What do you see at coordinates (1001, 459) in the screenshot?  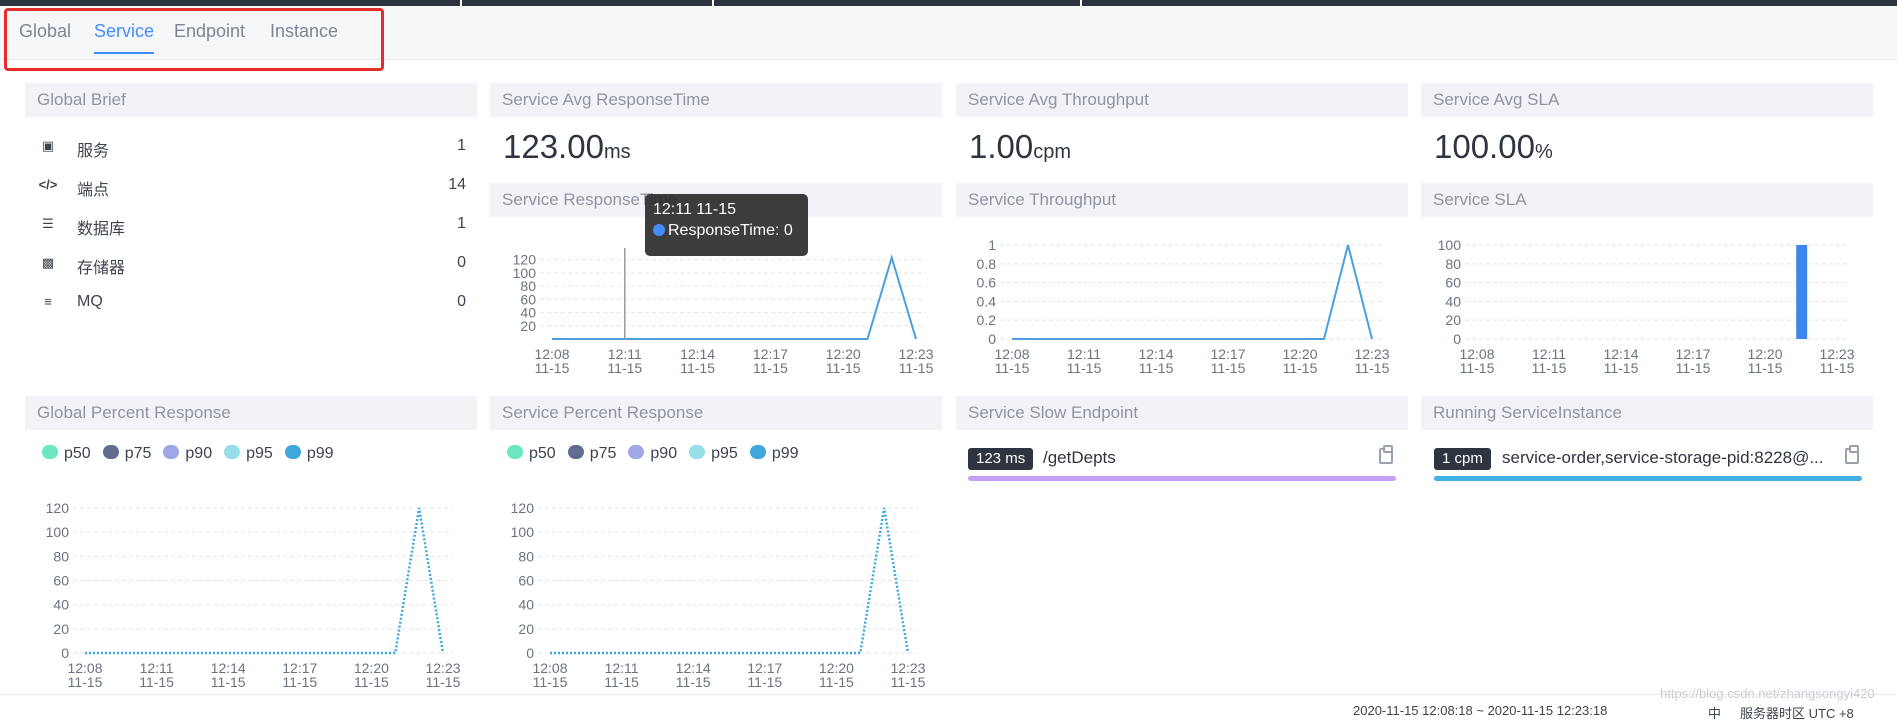 I see `slow-endpoint-badge: 123 ms` at bounding box center [1001, 459].